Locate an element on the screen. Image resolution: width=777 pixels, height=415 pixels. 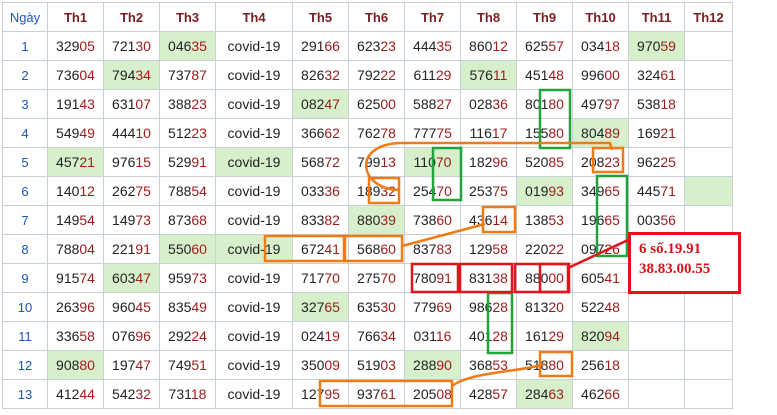
result-cell: 16921 is located at coordinates (656, 133).